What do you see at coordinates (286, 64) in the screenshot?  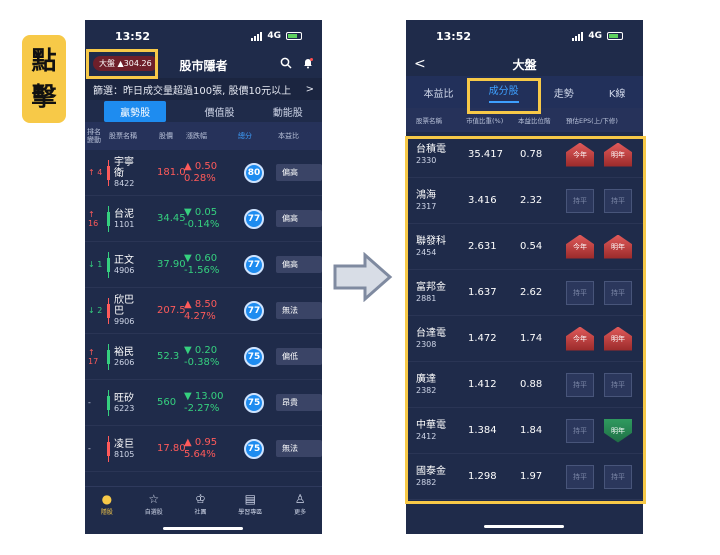 I see `search-icon` at bounding box center [286, 64].